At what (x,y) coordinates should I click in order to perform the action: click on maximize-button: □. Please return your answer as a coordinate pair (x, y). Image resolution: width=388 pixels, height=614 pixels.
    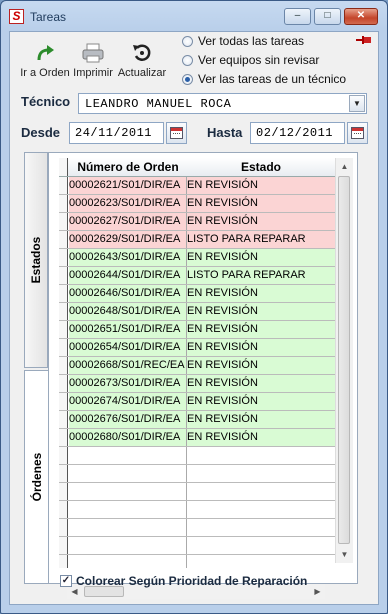
    Looking at the image, I should click on (327, 16).